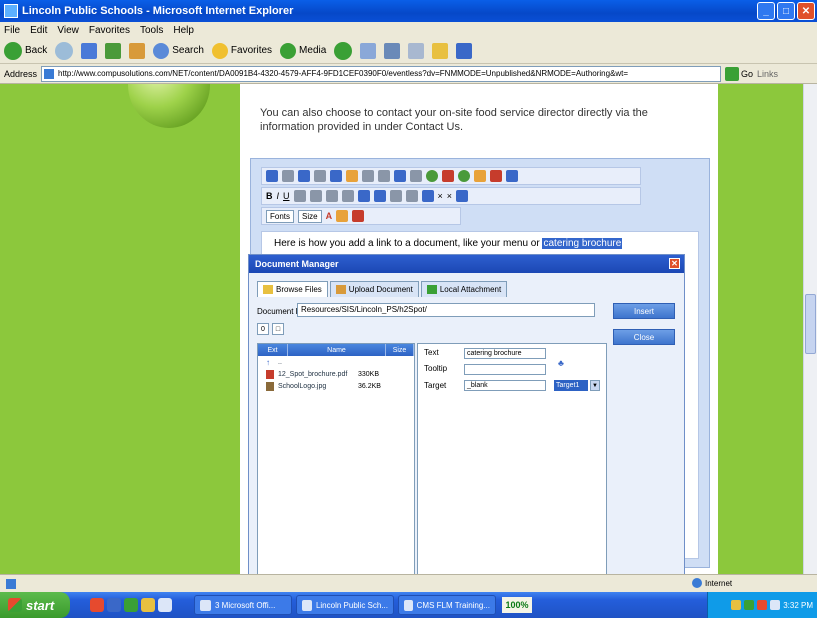  I want to click on media-button: Media, so click(303, 50).